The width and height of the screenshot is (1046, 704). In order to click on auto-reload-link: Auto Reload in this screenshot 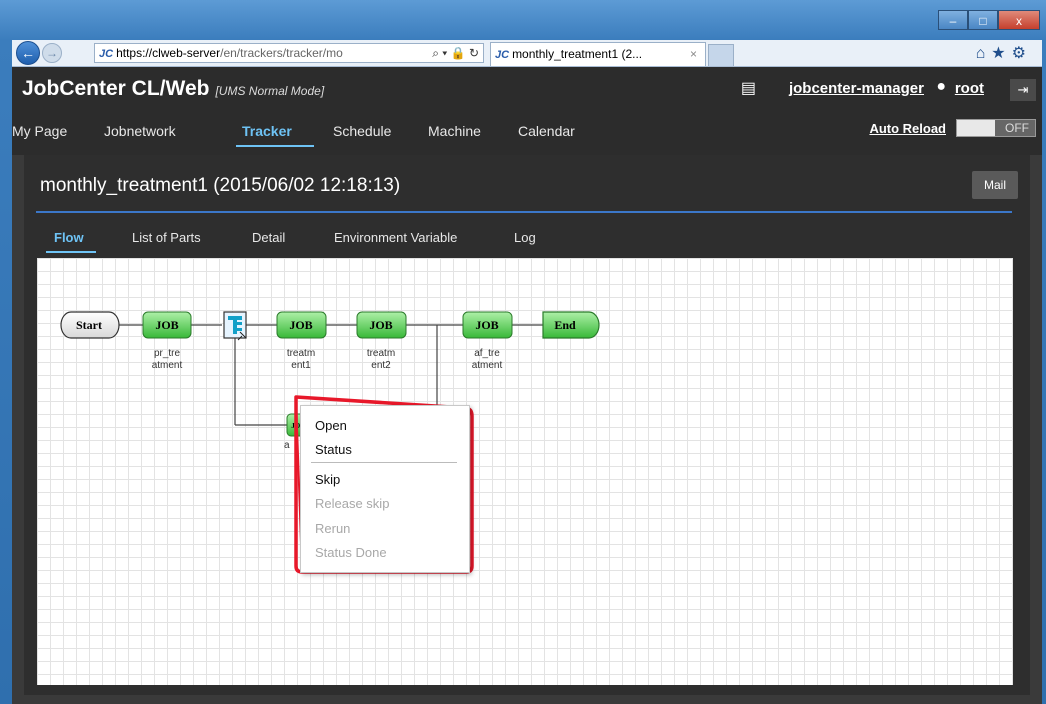, I will do `click(907, 128)`.